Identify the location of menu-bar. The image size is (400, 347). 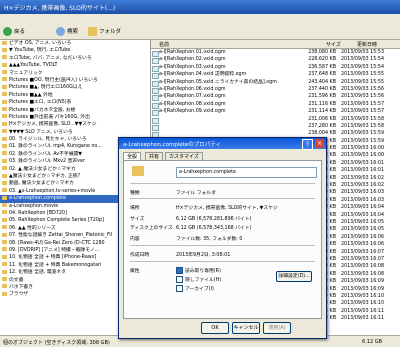
(200, 18).